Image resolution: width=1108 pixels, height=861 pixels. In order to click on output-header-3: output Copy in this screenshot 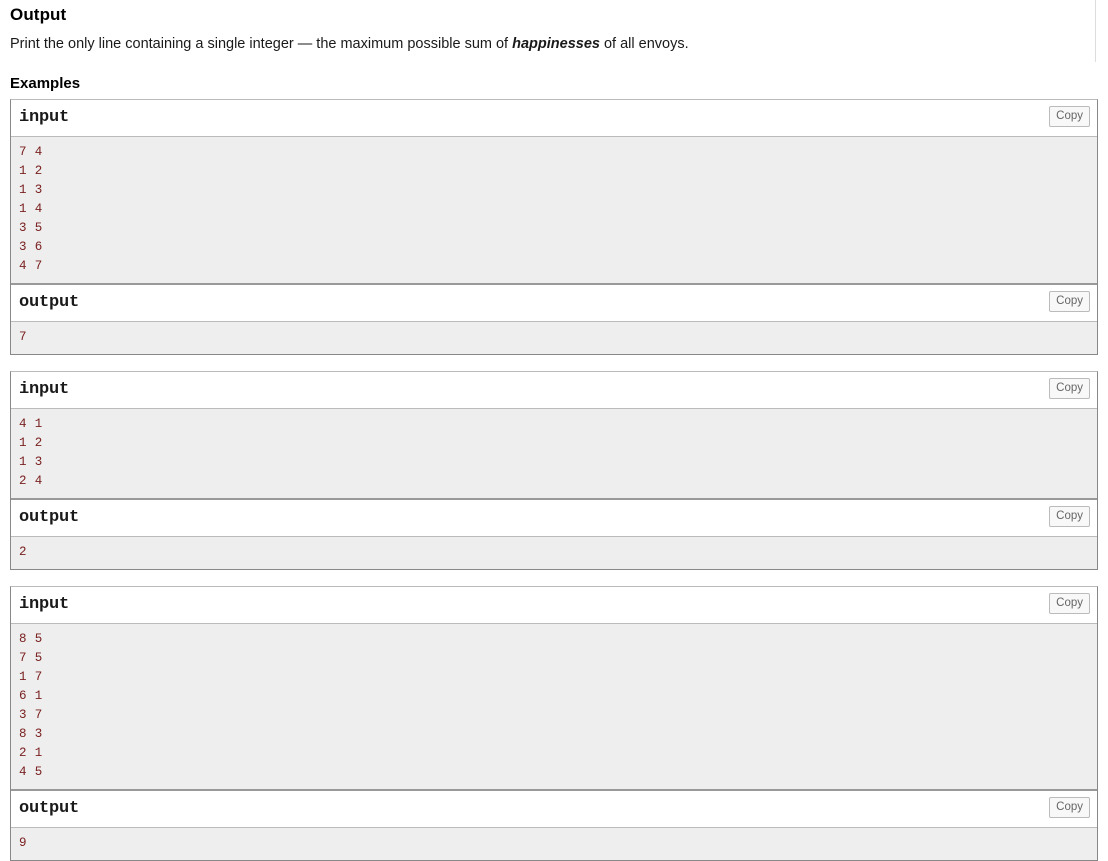, I will do `click(554, 808)`.